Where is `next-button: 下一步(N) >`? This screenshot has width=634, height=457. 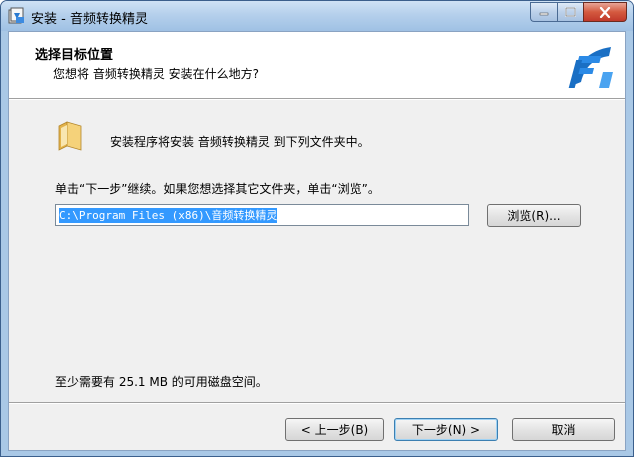 next-button: 下一步(N) > is located at coordinates (446, 429).